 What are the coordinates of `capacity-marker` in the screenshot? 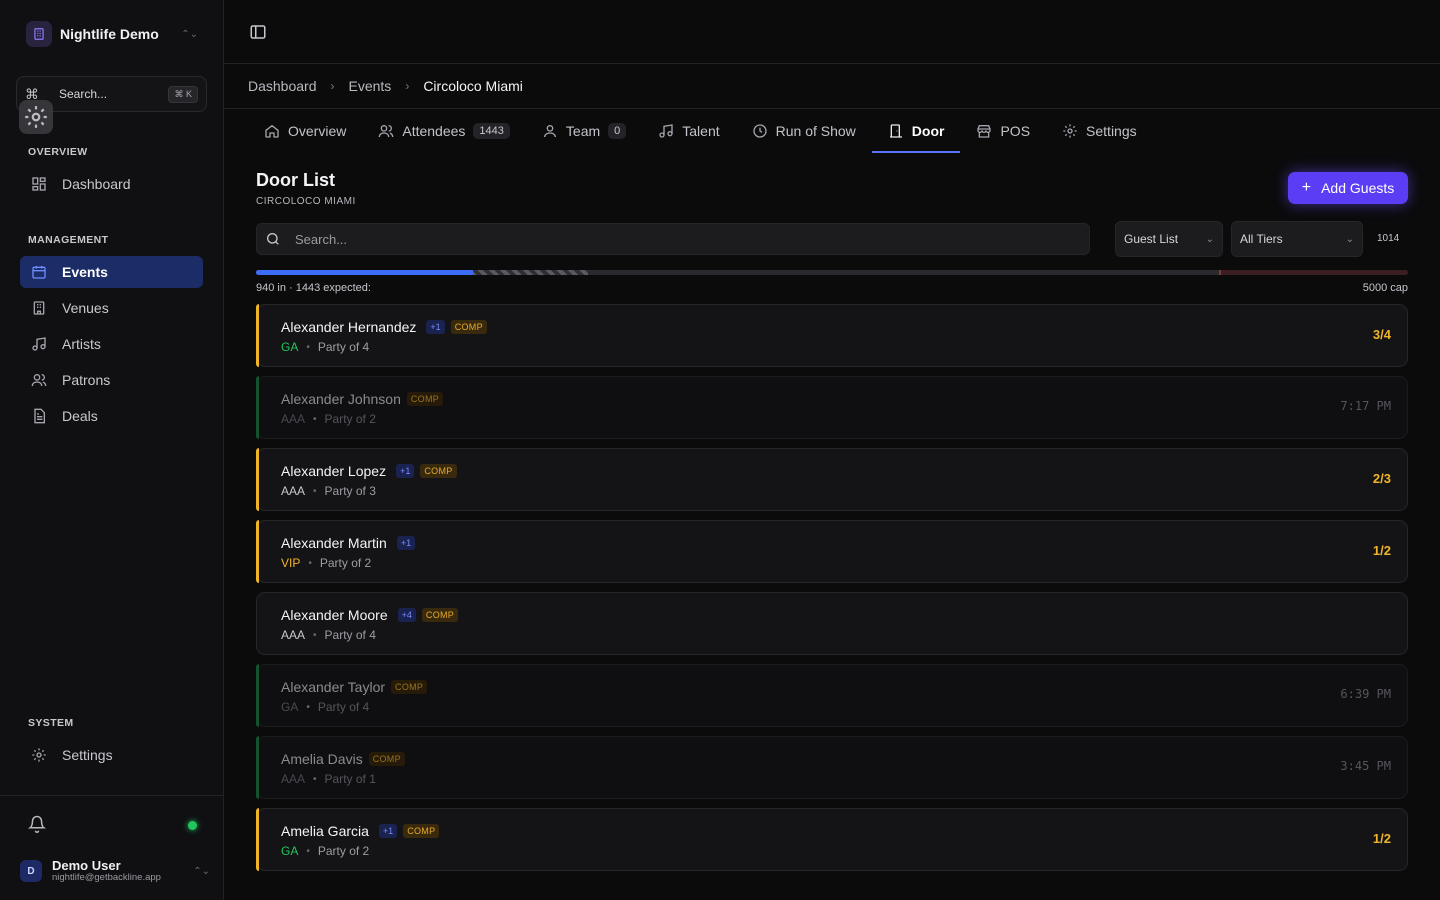 It's located at (1220, 272).